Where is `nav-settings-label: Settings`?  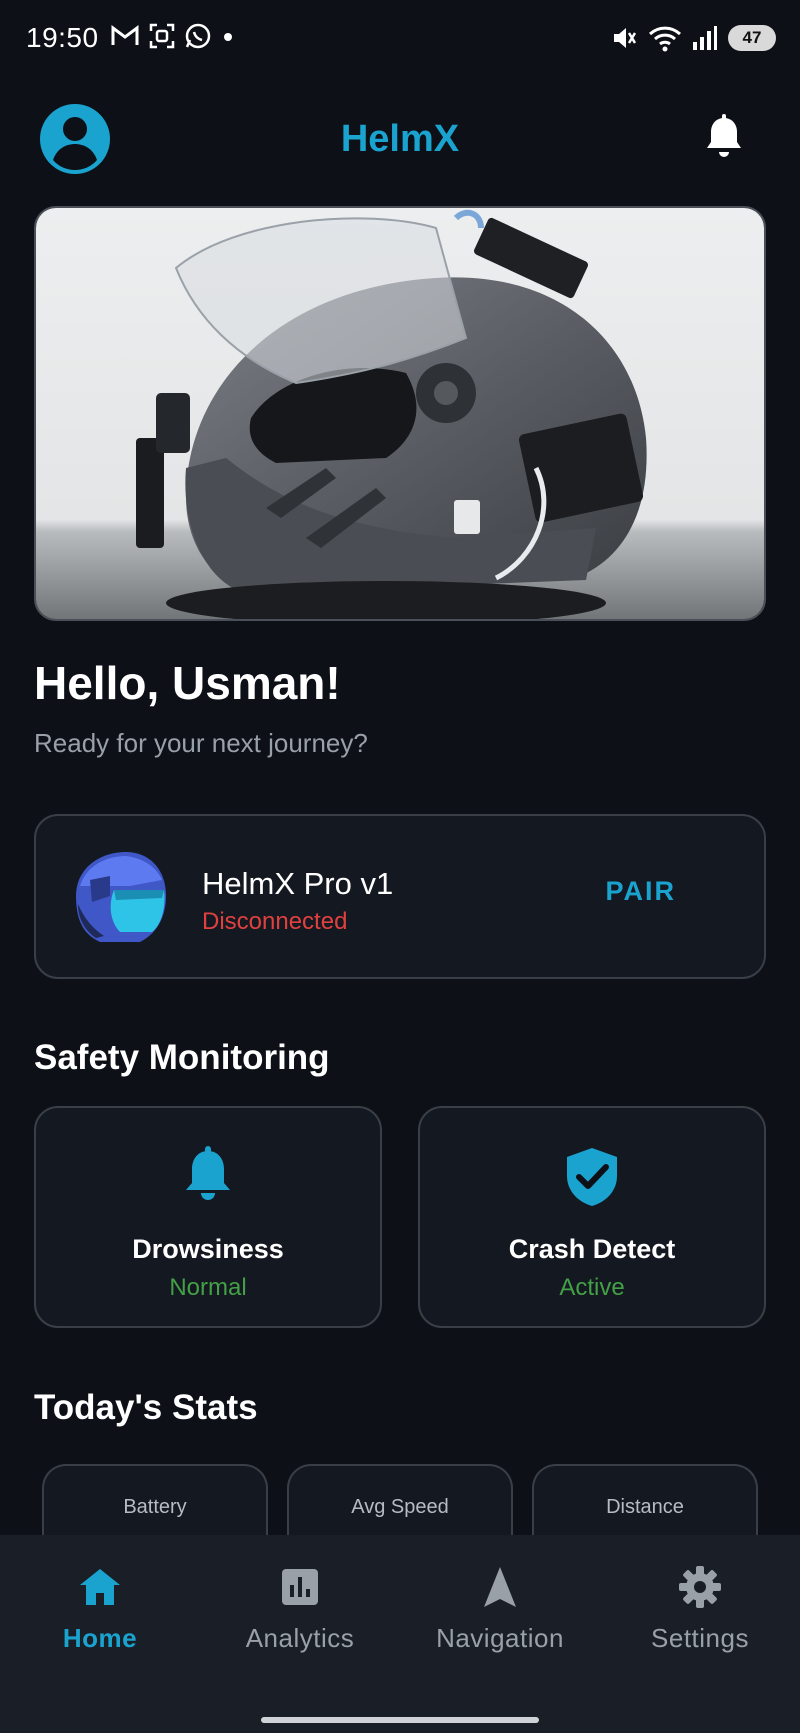 nav-settings-label: Settings is located at coordinates (700, 1638).